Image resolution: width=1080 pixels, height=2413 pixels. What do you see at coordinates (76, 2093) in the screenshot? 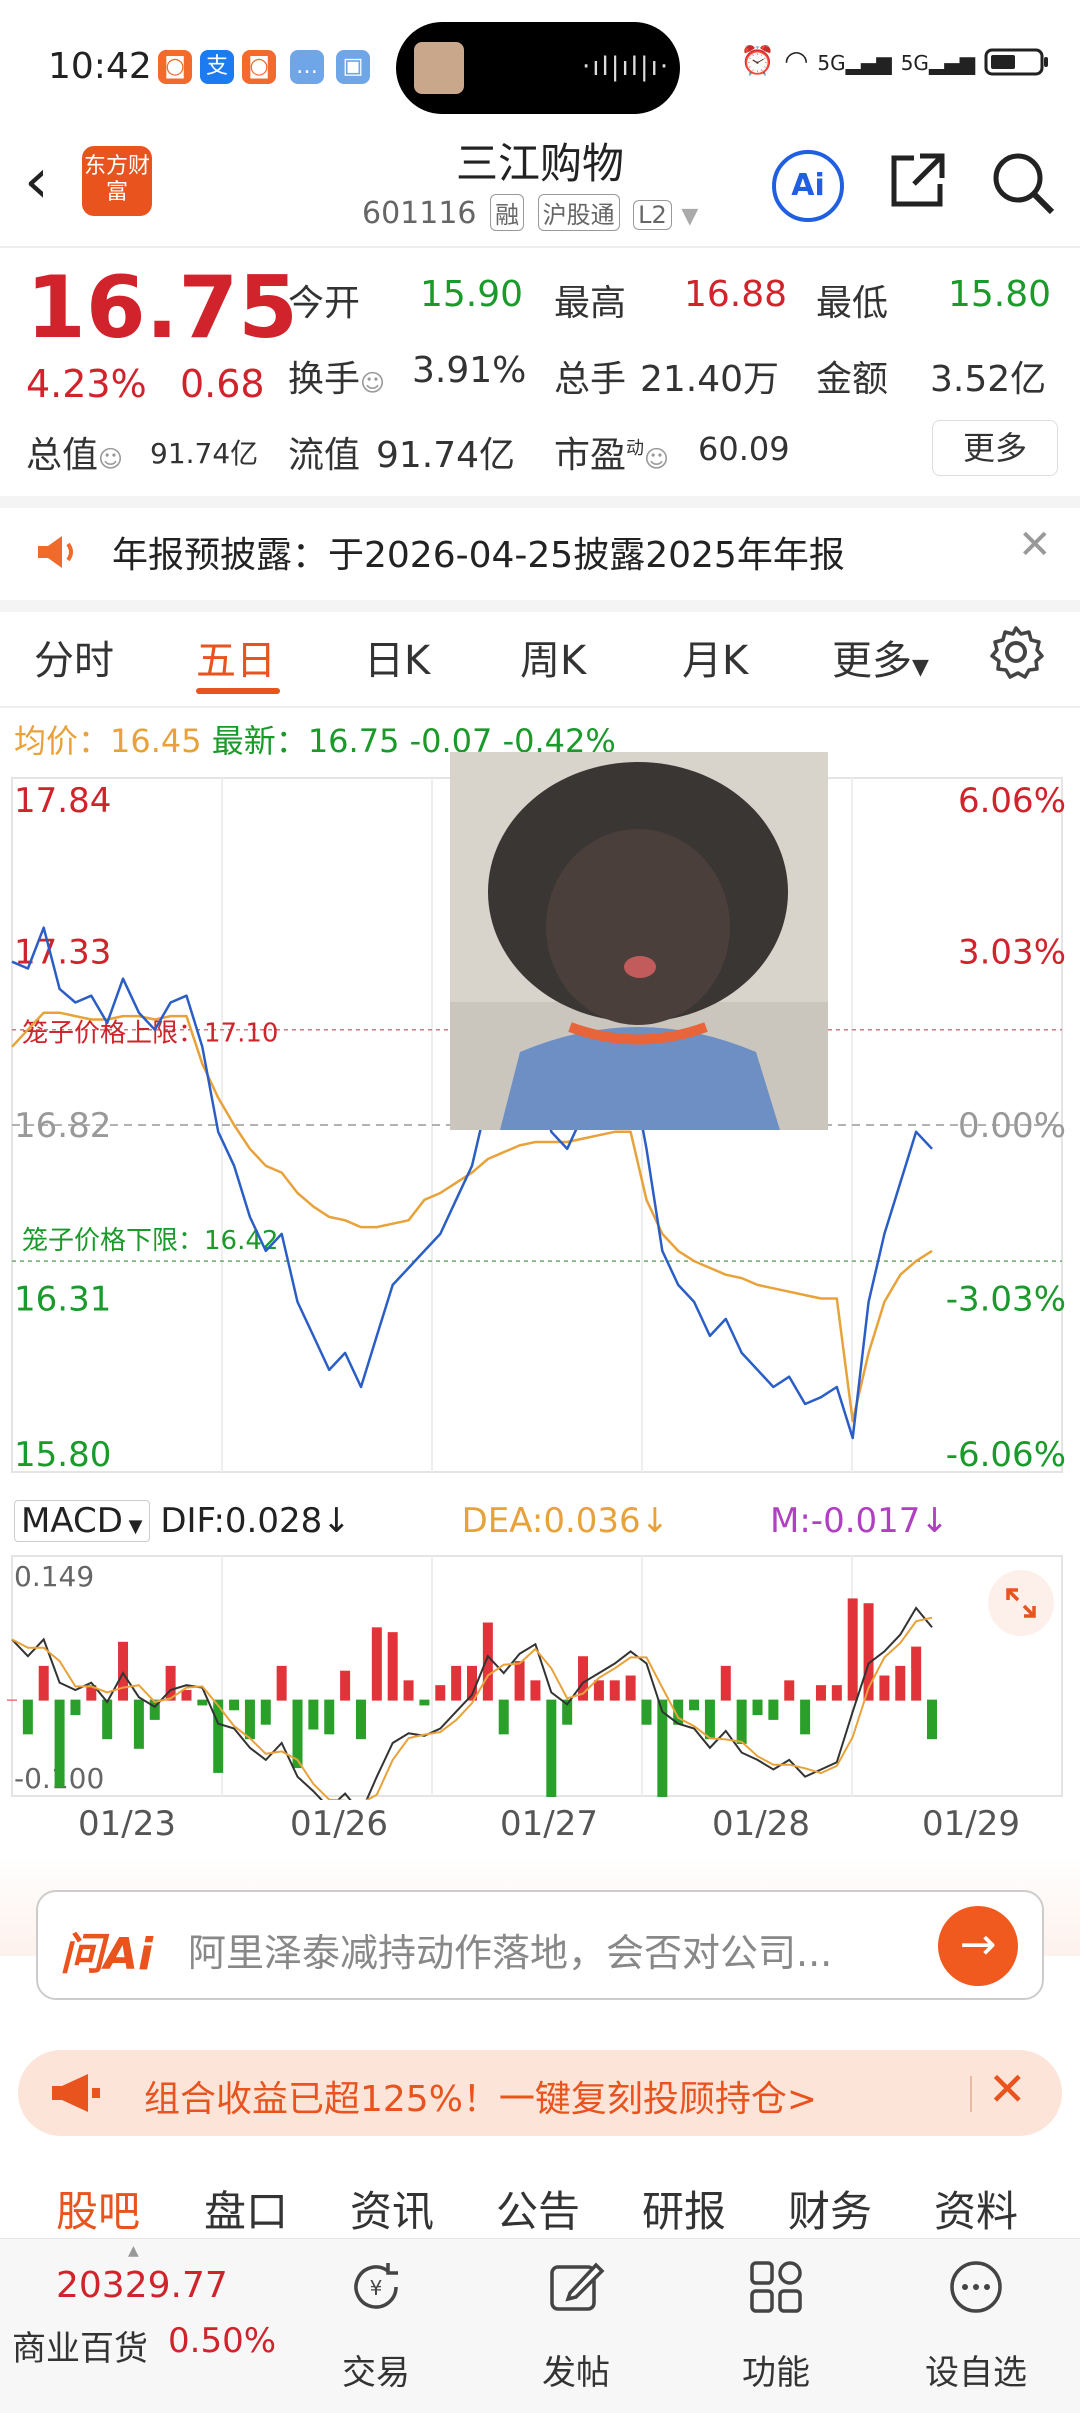
I see `megaphone-icon` at bounding box center [76, 2093].